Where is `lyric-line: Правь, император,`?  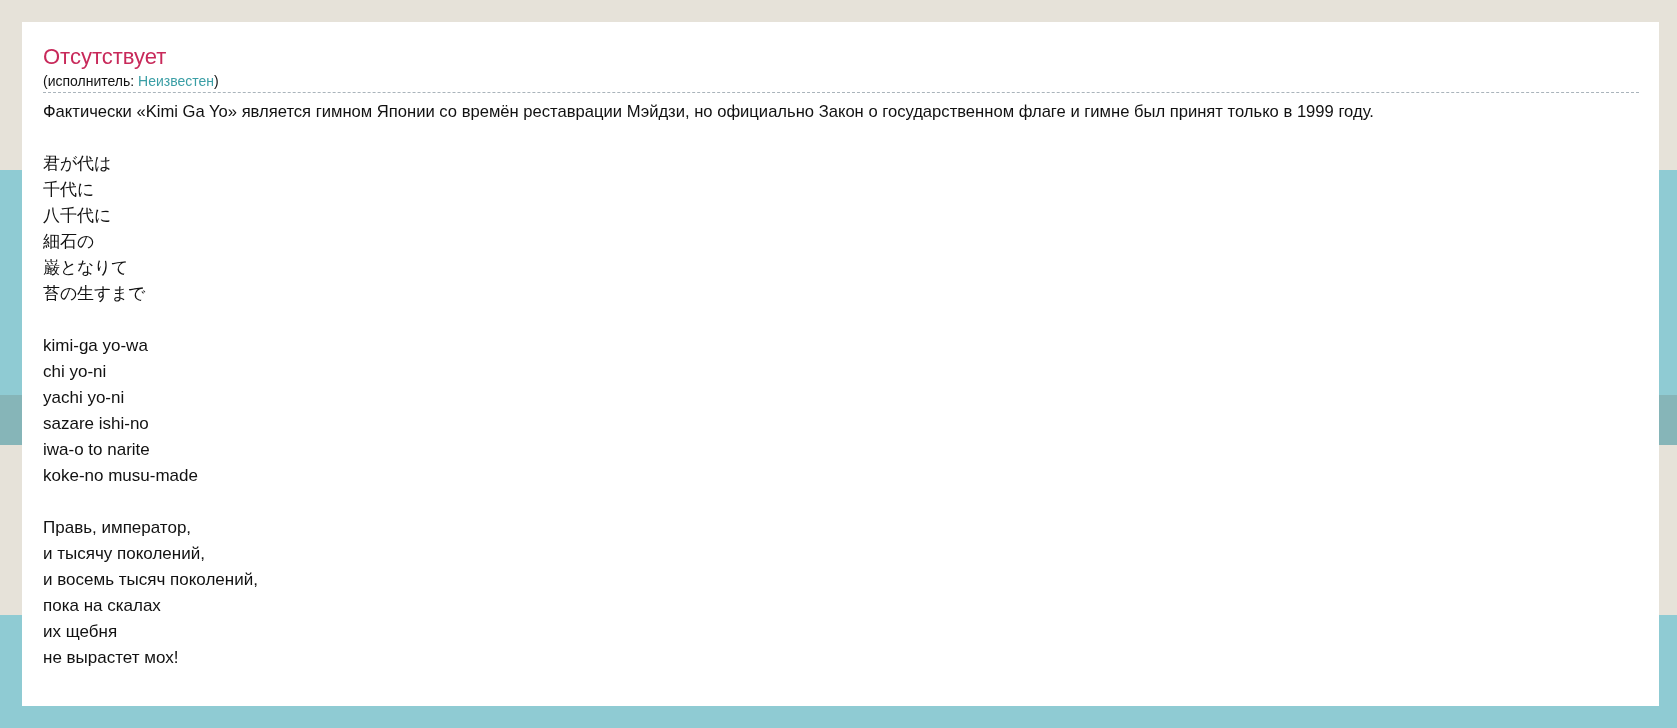
lyric-line: Правь, император, is located at coordinates (118, 528).